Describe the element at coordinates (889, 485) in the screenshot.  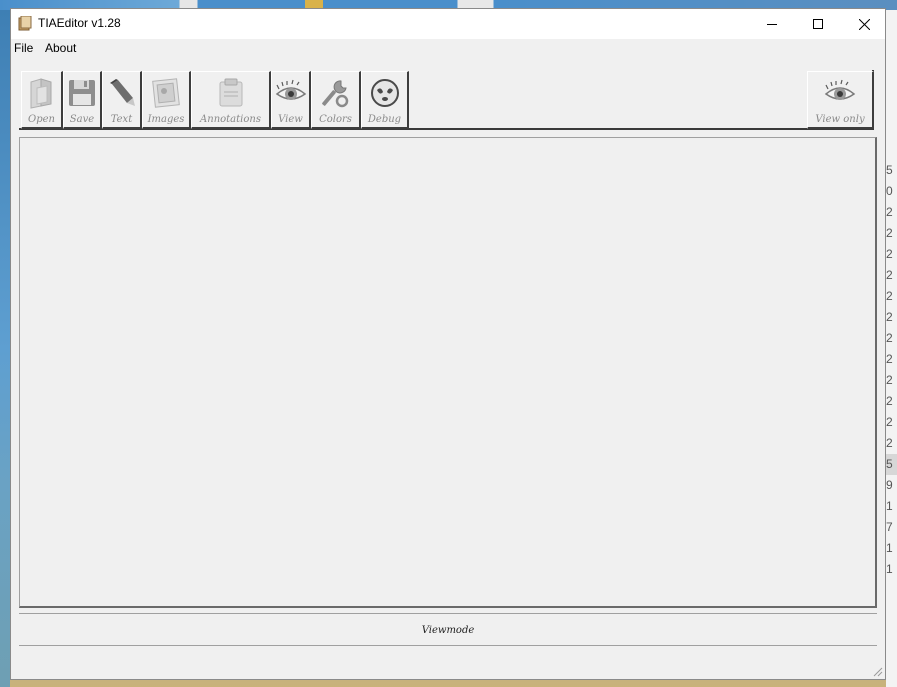
I see `background-digit: 9` at that location.